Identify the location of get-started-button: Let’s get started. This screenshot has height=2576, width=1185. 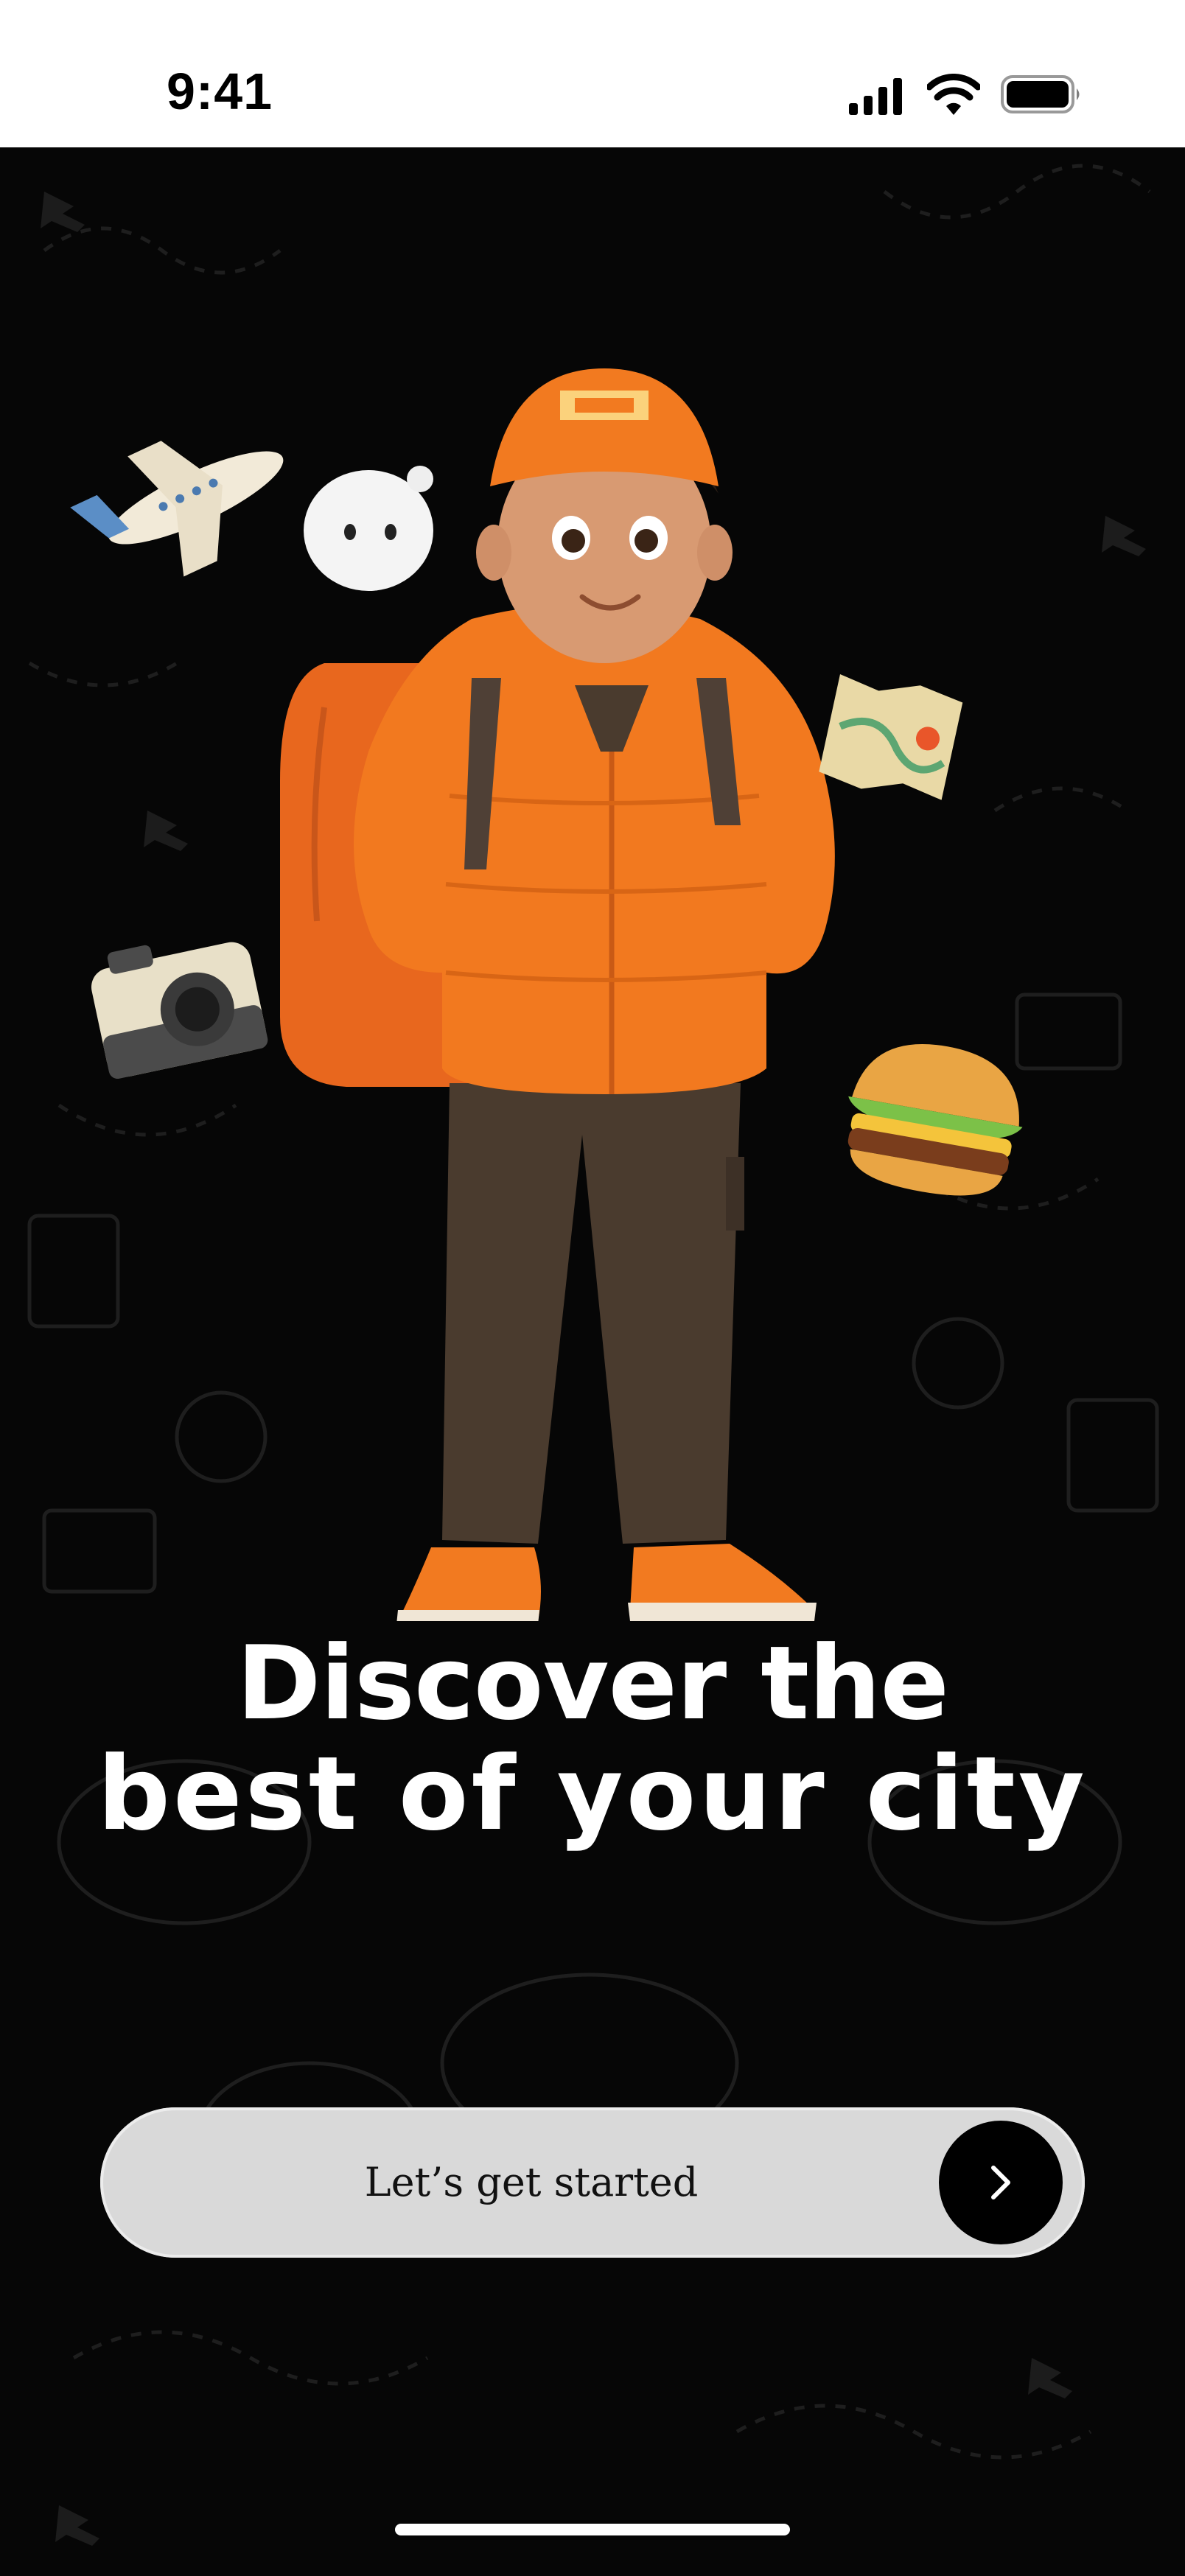
(592, 2182).